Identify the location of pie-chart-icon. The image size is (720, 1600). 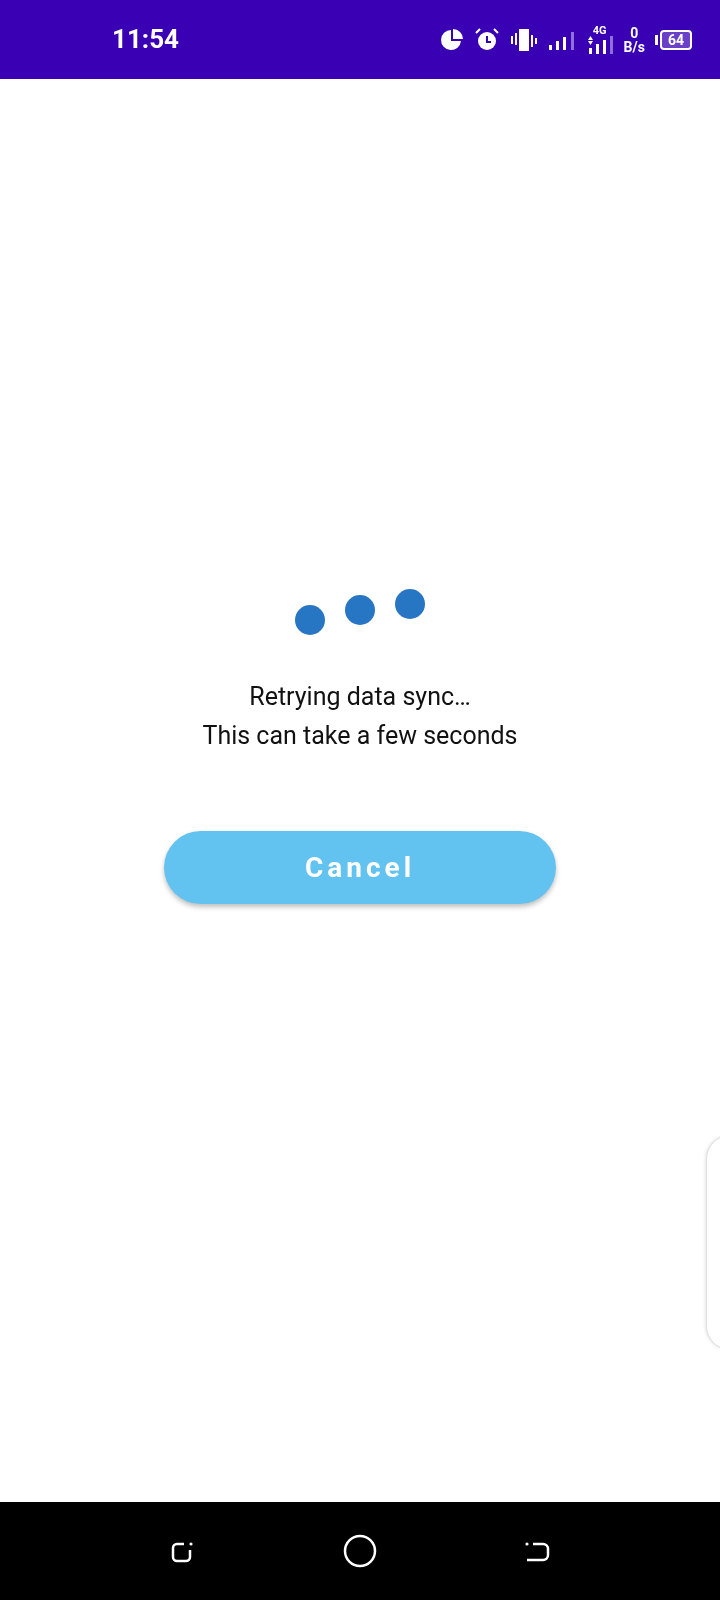
(451, 39).